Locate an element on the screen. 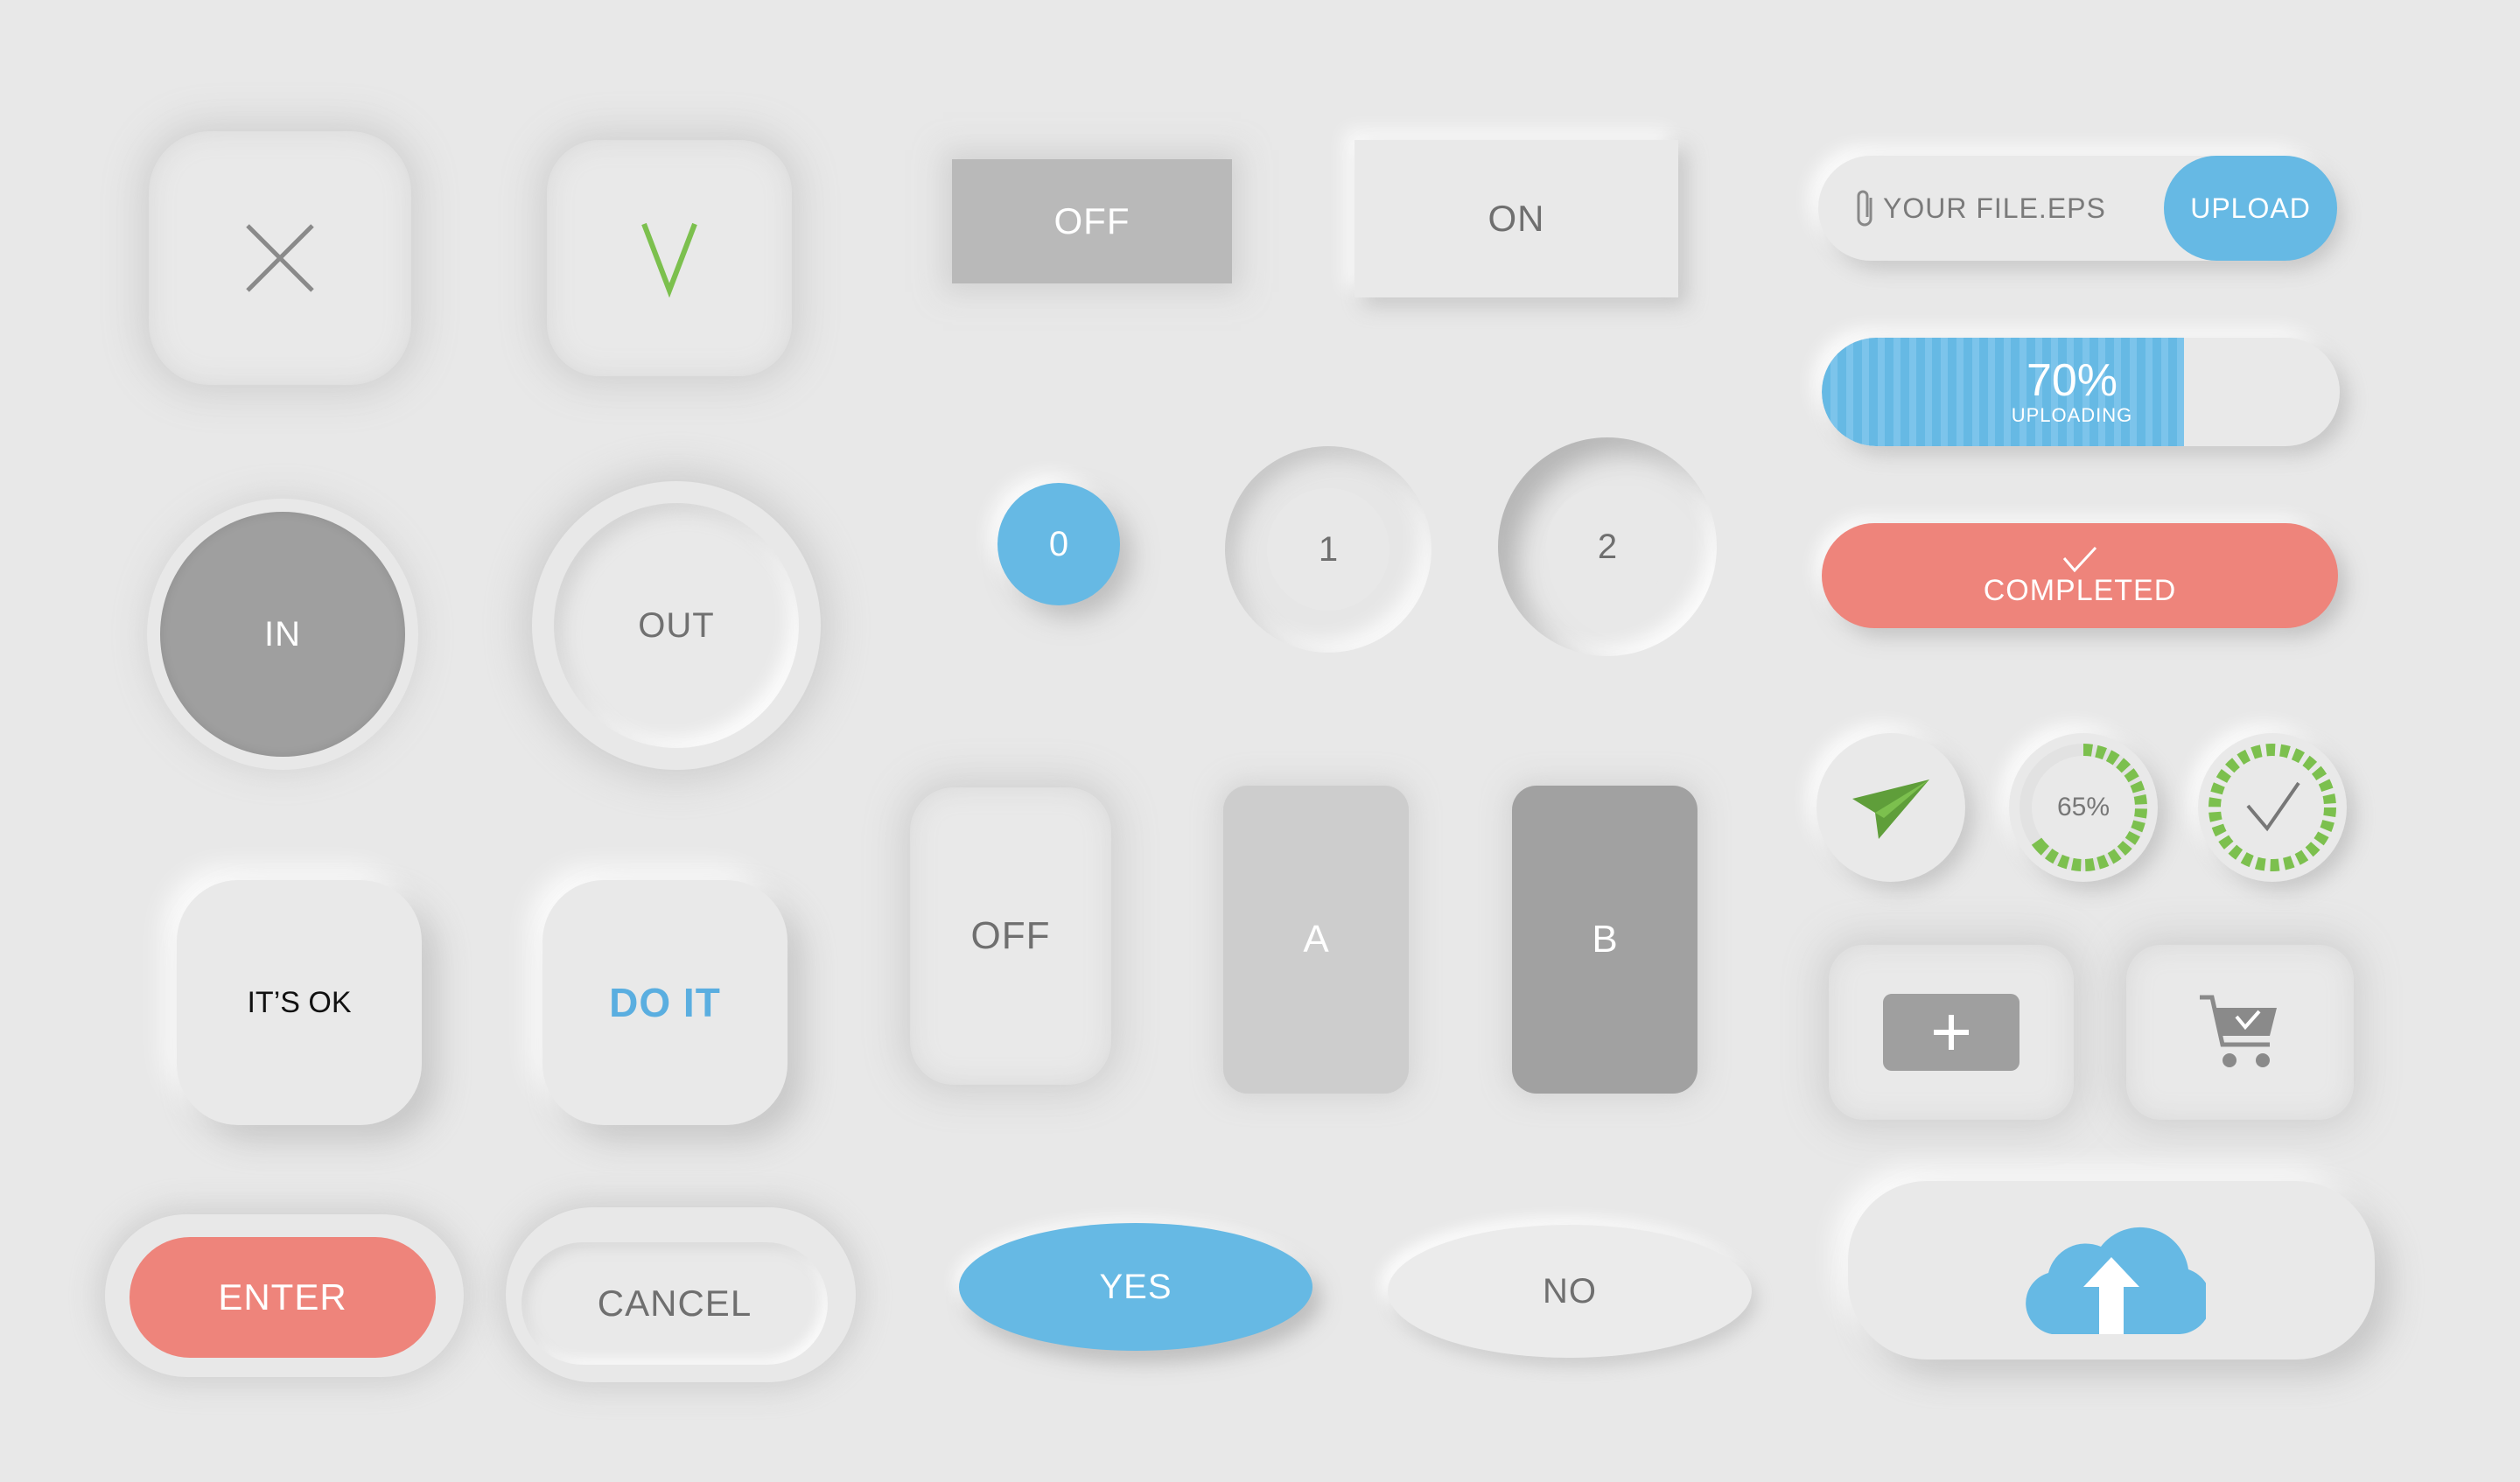  yes-button-label: YES is located at coordinates (1135, 1286).